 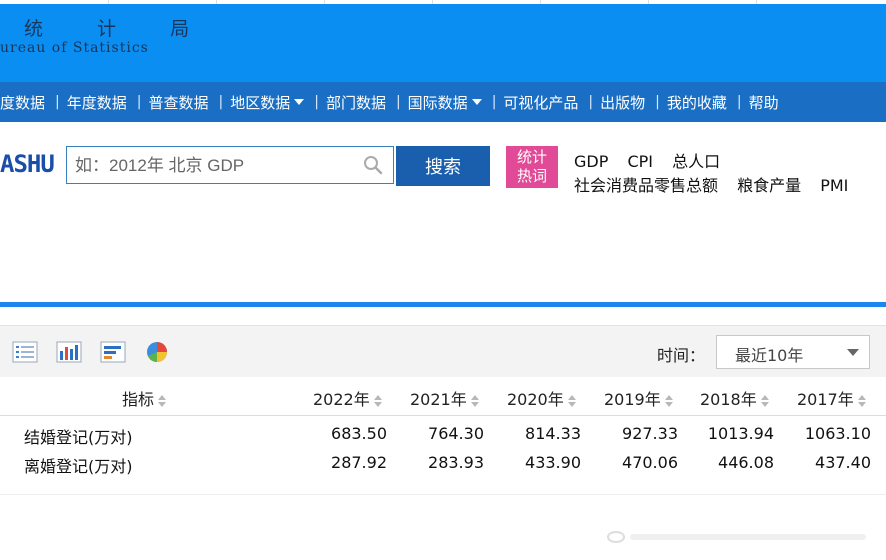 I want to click on column-header-year: 2019年, so click(x=638, y=398).